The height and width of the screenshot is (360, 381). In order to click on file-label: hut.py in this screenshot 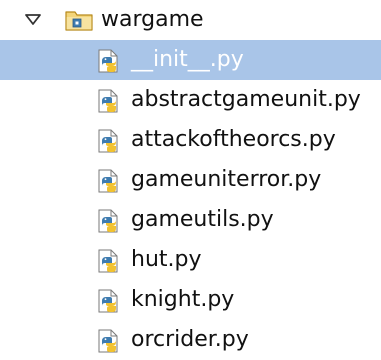, I will do `click(166, 259)`.